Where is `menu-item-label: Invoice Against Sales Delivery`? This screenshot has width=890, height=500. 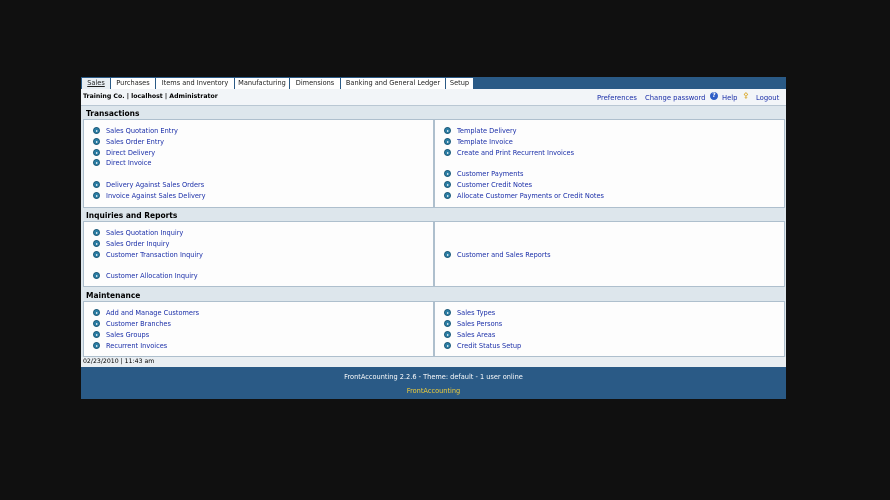
menu-item-label: Invoice Against Sales Delivery is located at coordinates (156, 196).